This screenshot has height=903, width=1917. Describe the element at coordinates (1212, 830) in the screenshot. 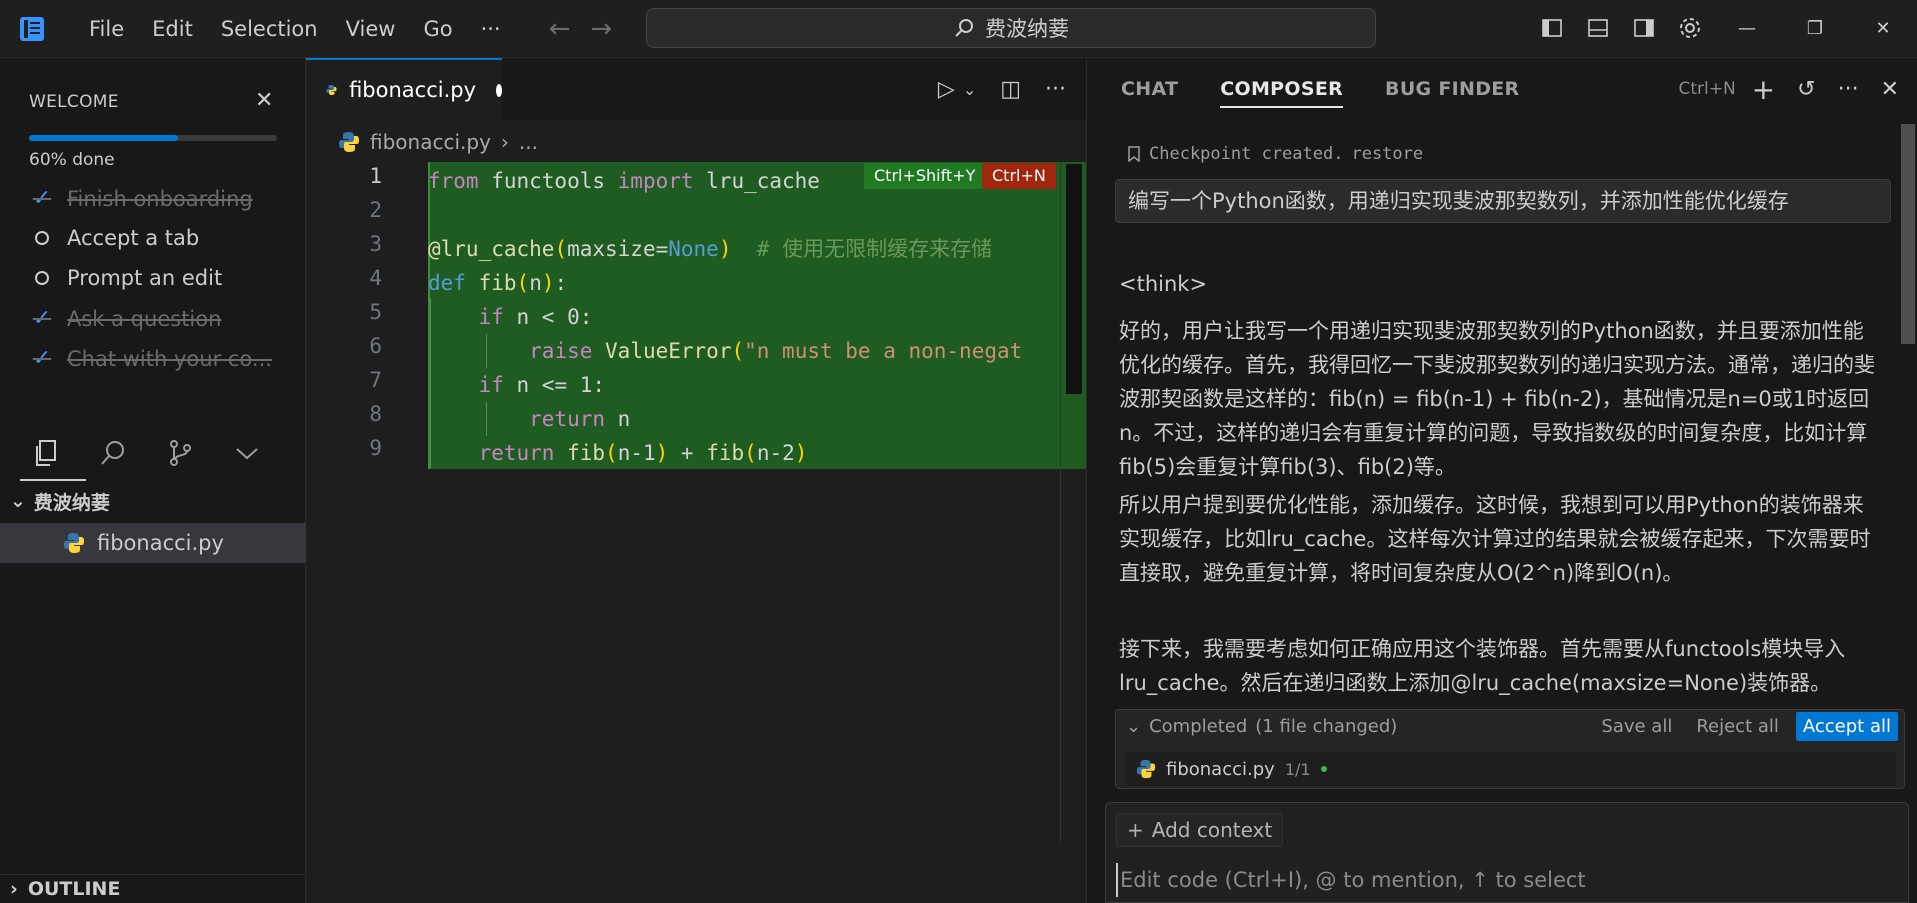

I see `add-context-label: Add context` at that location.